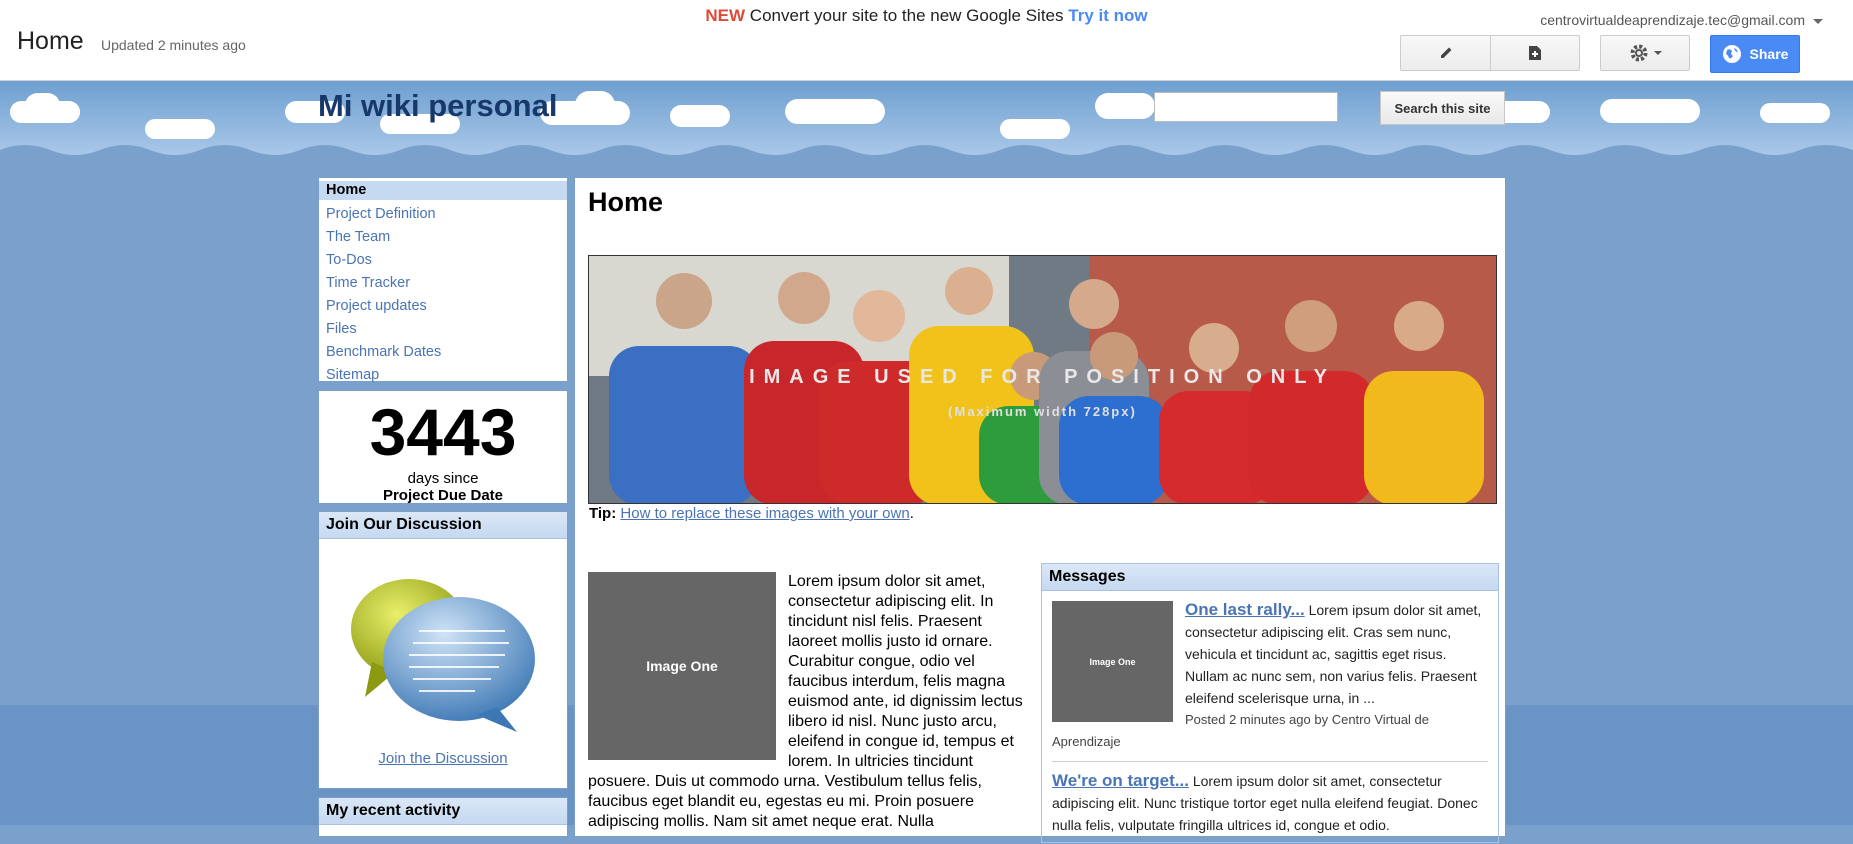 Image resolution: width=1853 pixels, height=844 pixels. Describe the element at coordinates (1731, 54) in the screenshot. I see `globe-icon` at that location.